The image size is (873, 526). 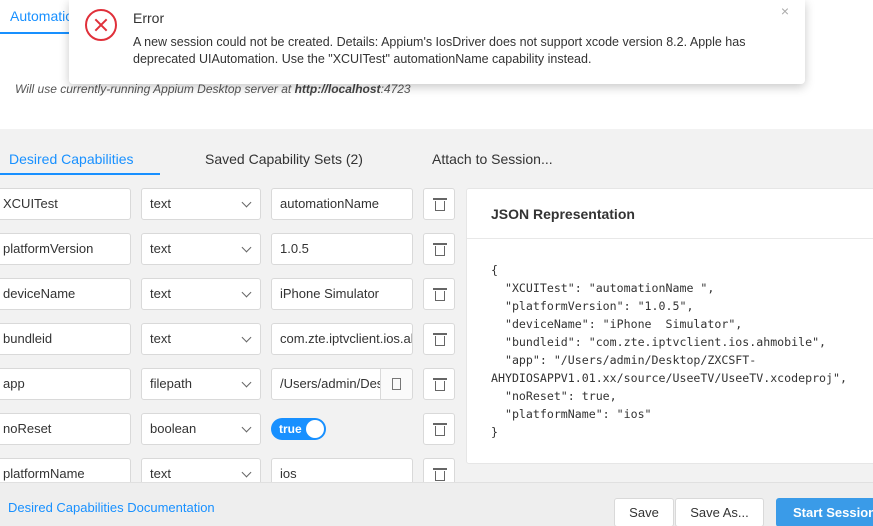 I want to click on start-session-button: Start Session, so click(x=824, y=512).